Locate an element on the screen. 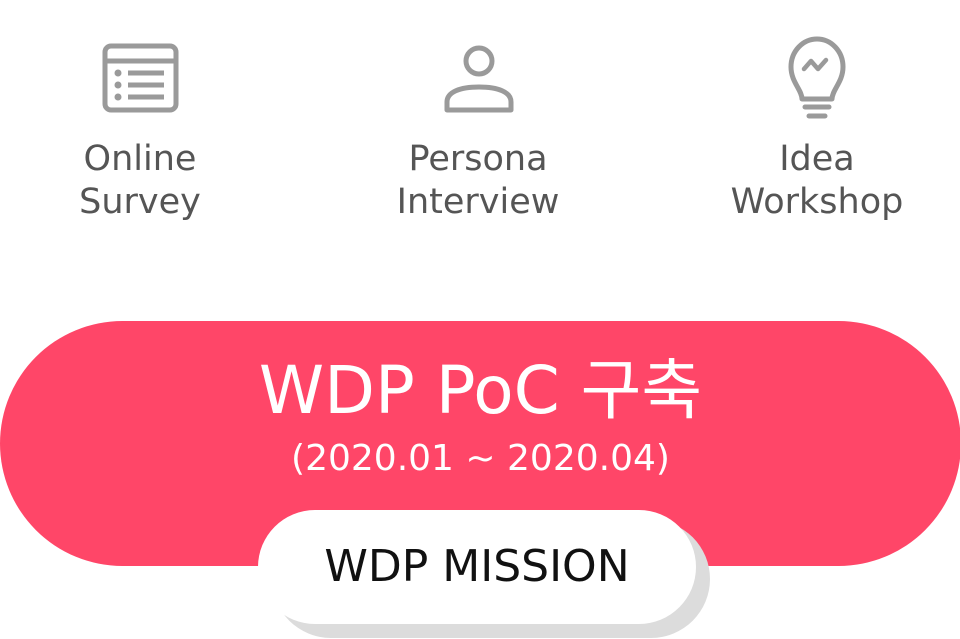 This screenshot has height=639, width=960. method-label-line1: Idea is located at coordinates (817, 159).